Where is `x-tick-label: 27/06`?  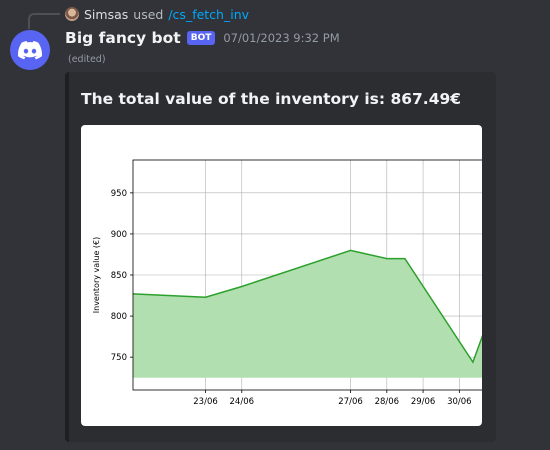 x-tick-label: 27/06 is located at coordinates (350, 402).